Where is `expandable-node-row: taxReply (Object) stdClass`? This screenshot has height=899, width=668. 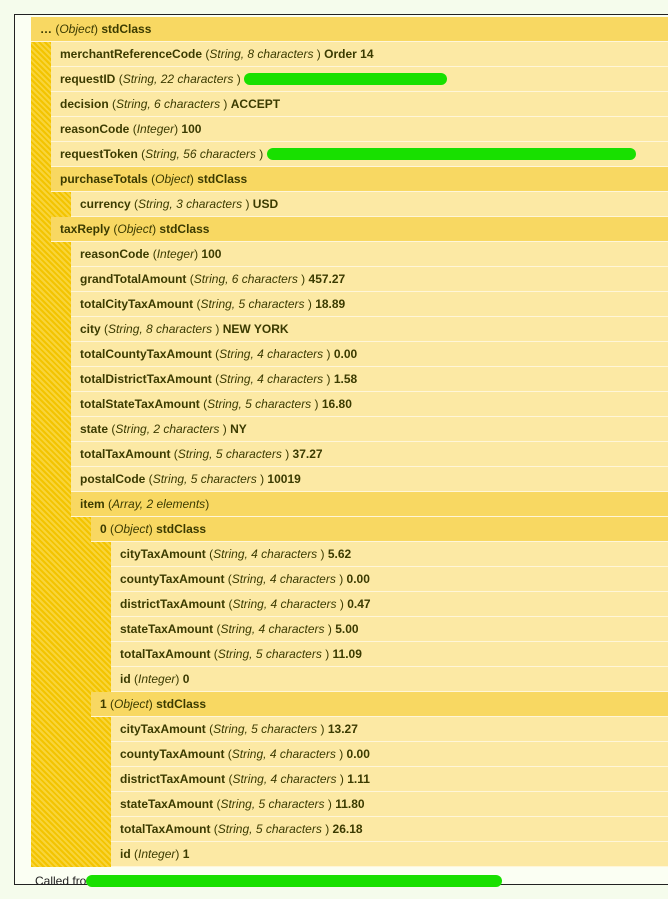 expandable-node-row: taxReply (Object) stdClass is located at coordinates (359, 229).